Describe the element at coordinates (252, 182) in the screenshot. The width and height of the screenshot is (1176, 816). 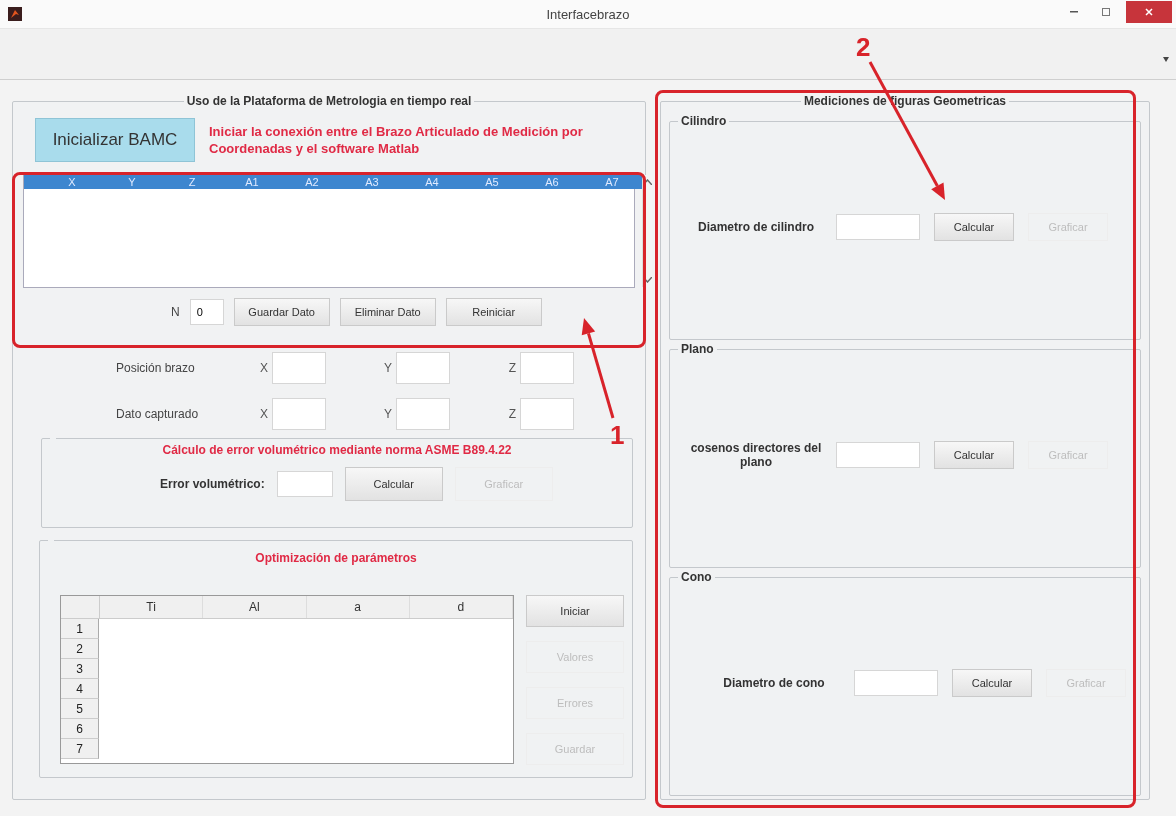
I see `column-header: A1` at that location.